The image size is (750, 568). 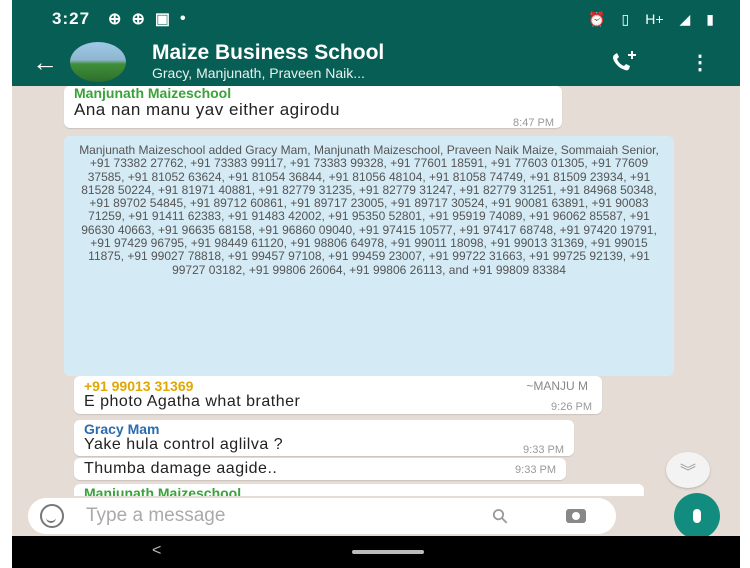 I want to click on composer-bar: Type a message ⚲, so click(x=376, y=516).